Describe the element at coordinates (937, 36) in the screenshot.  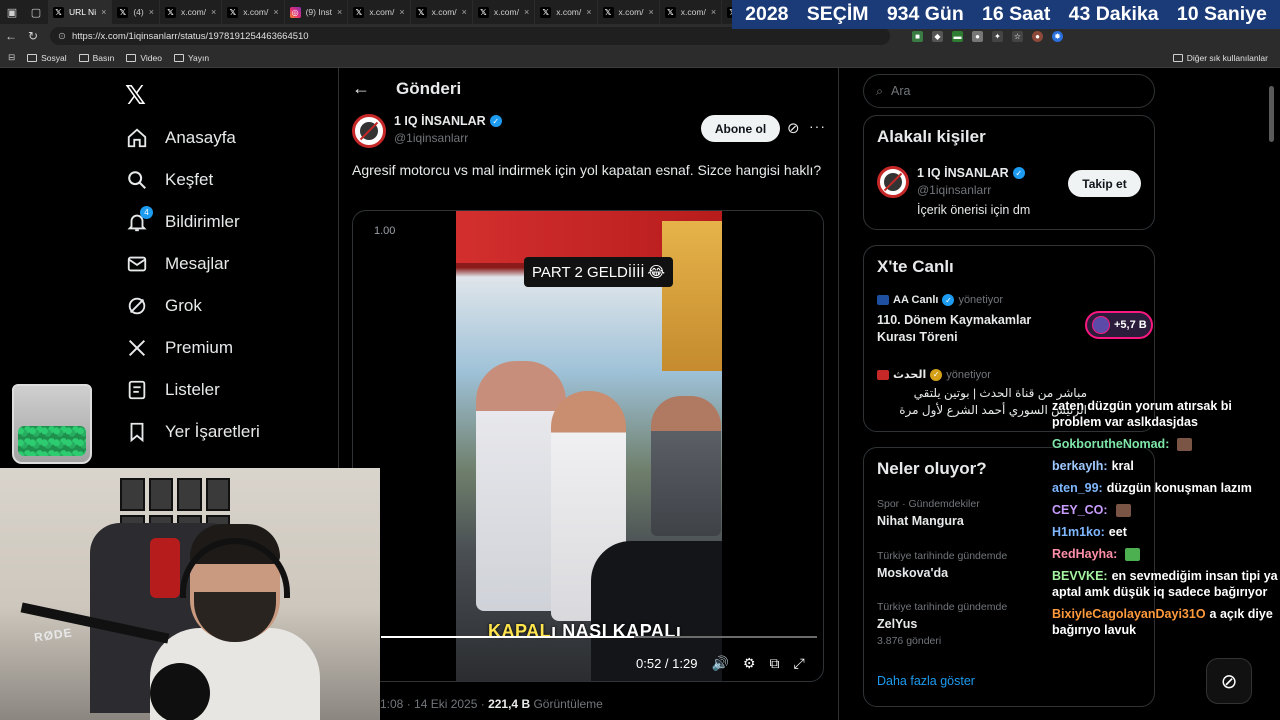
I see `extension-icon: ◆` at that location.